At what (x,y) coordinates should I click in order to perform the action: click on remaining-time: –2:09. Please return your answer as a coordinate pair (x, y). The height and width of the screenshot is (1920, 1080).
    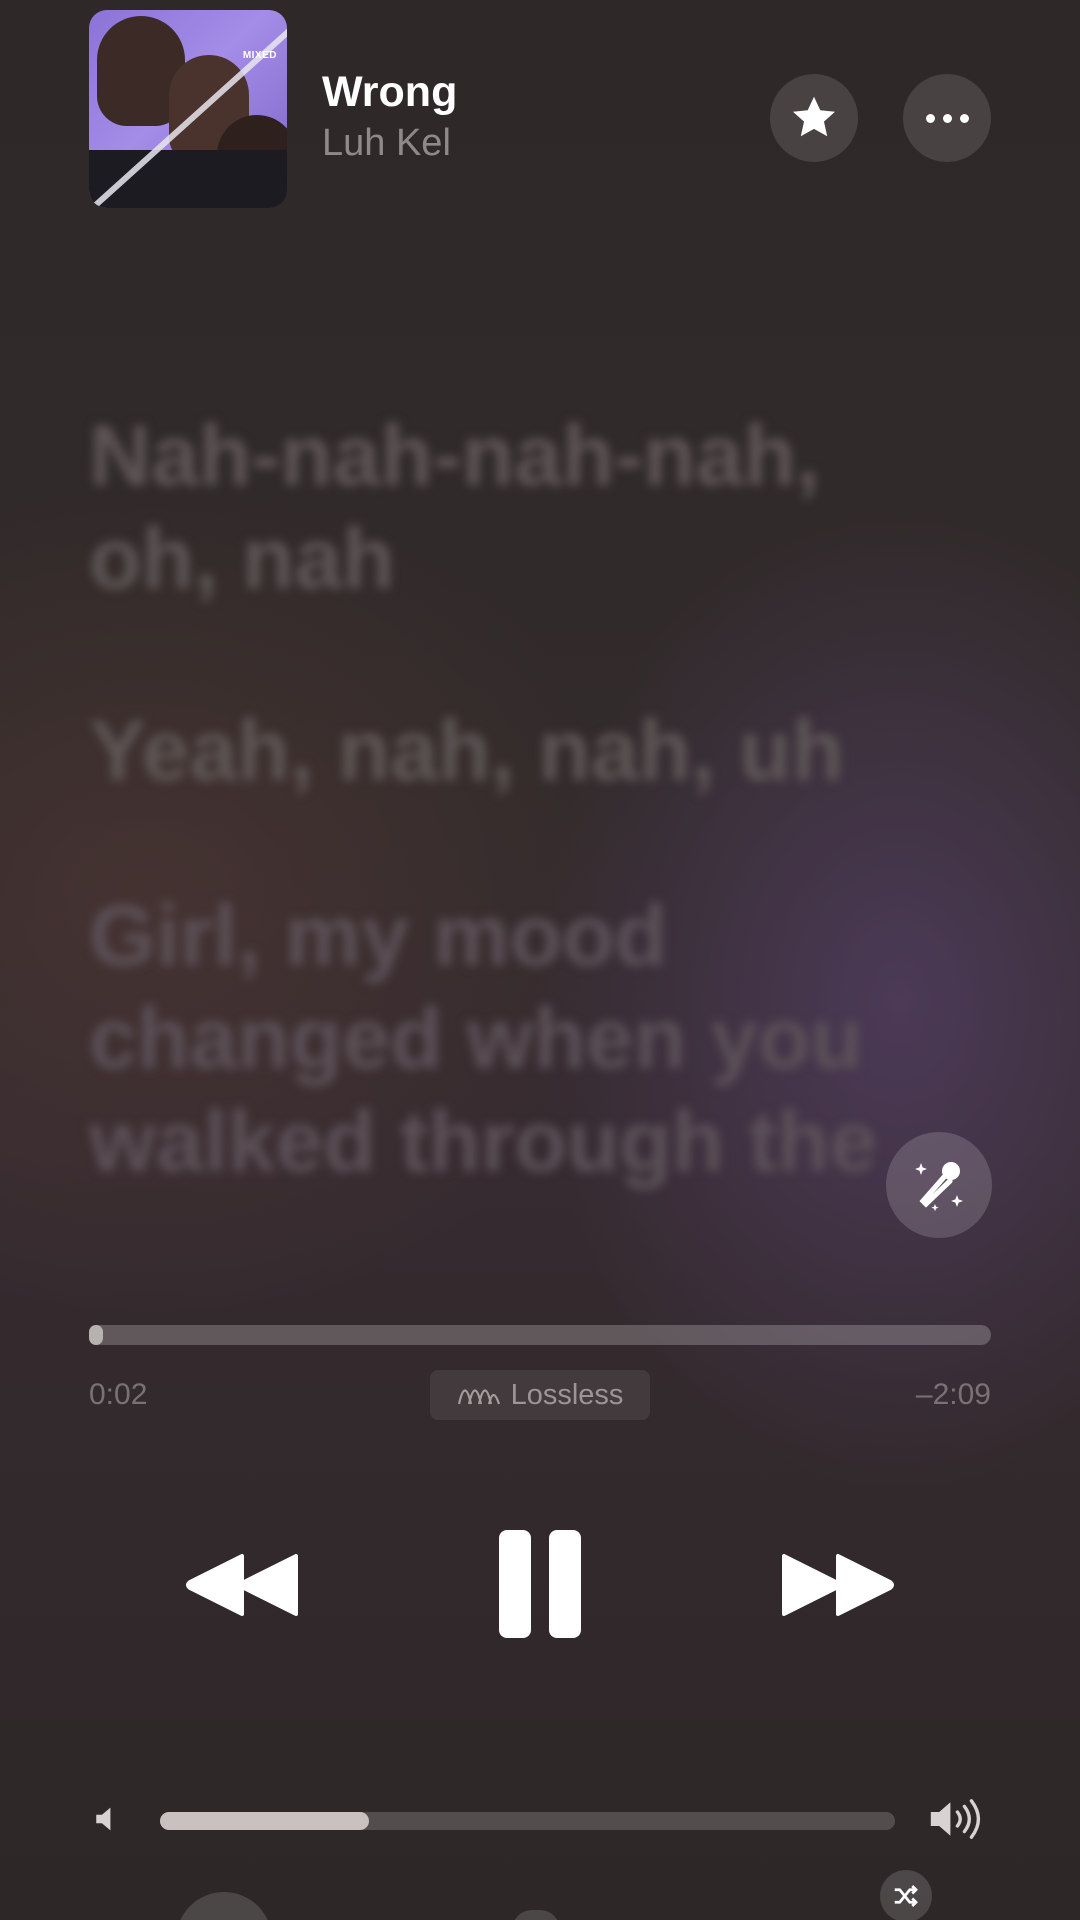
    Looking at the image, I should click on (953, 1394).